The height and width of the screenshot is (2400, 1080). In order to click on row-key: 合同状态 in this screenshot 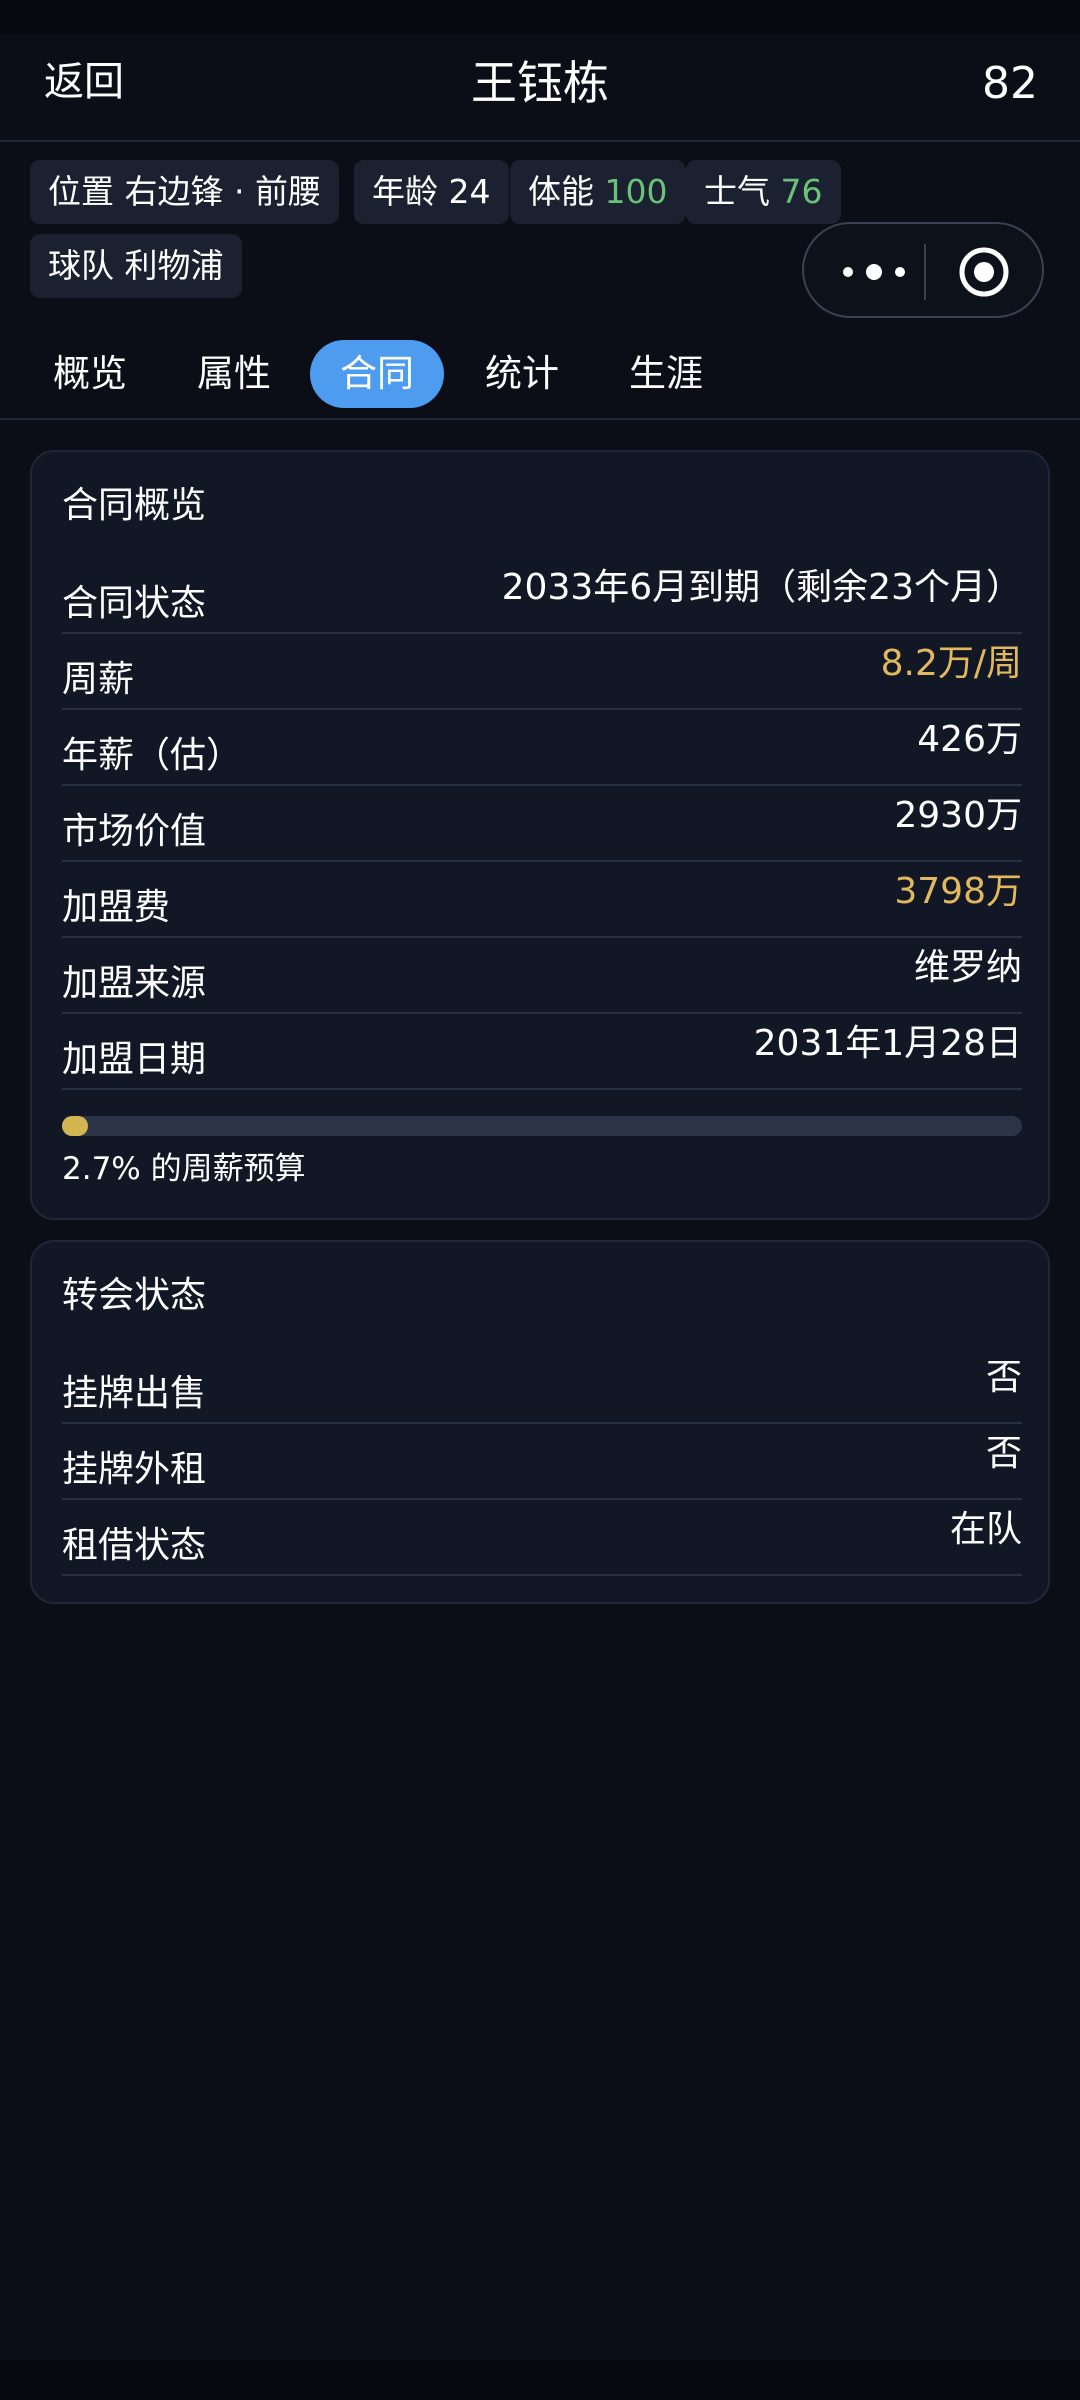, I will do `click(134, 603)`.